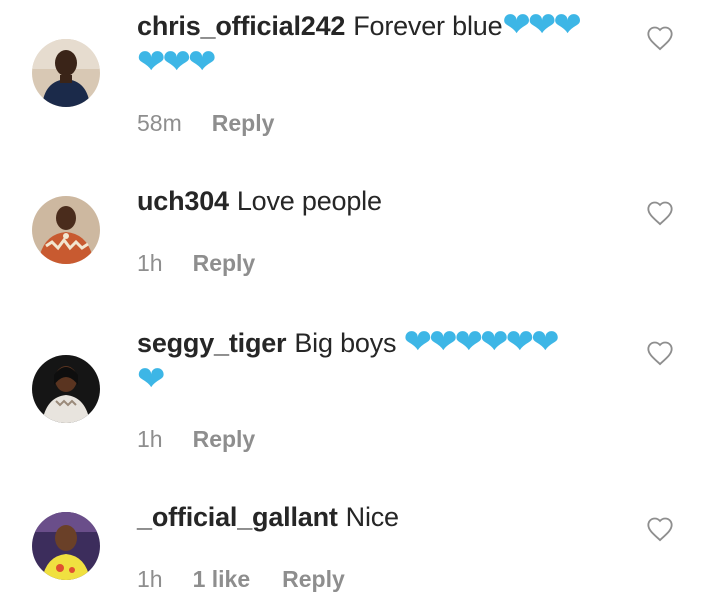 This screenshot has height=597, width=720. I want to click on comment-username: chris_official242, so click(241, 26).